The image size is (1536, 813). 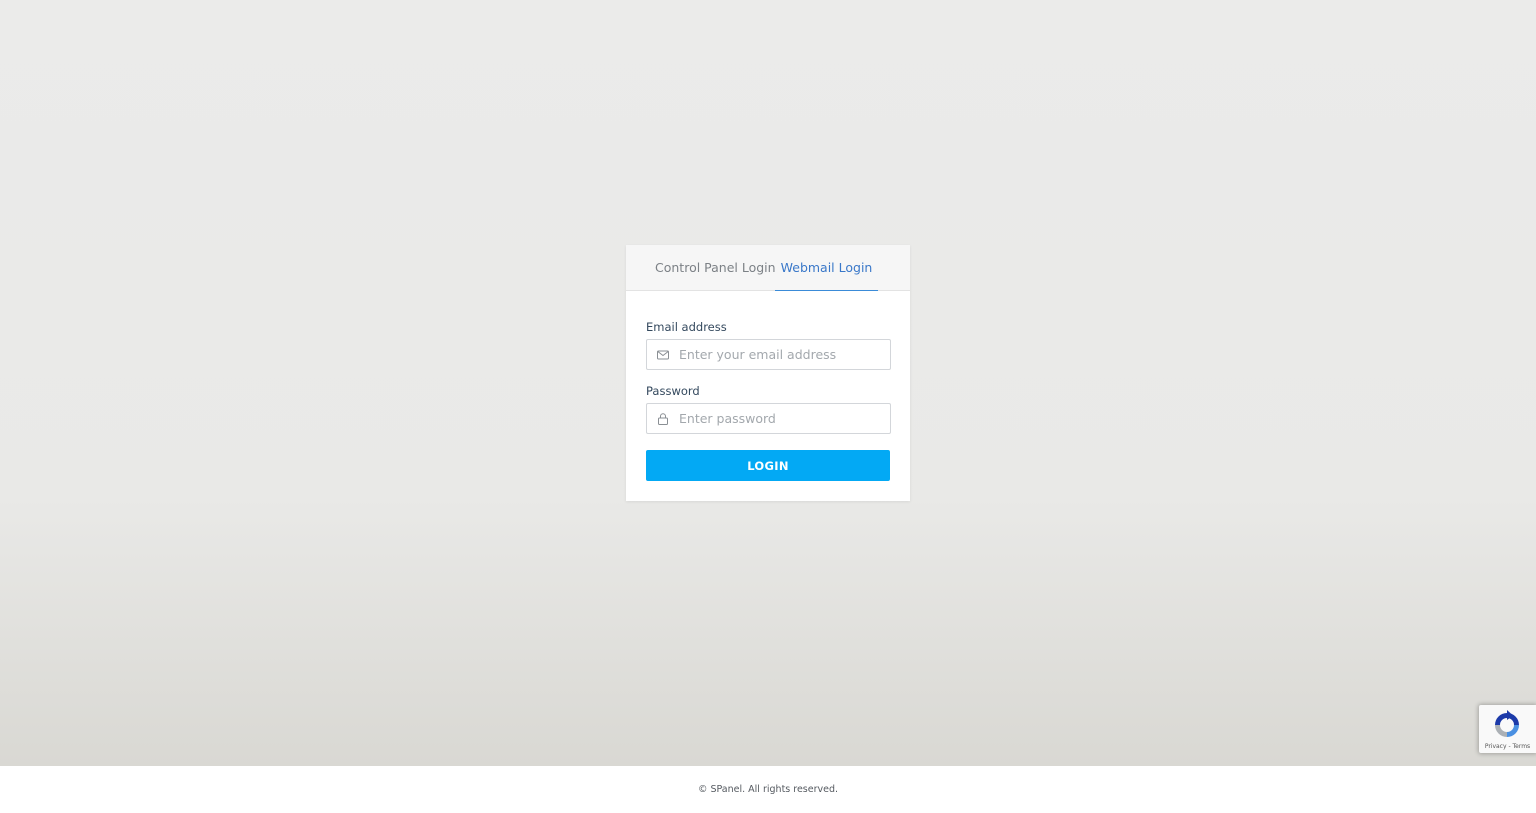 I want to click on password-input, so click(x=781, y=418).